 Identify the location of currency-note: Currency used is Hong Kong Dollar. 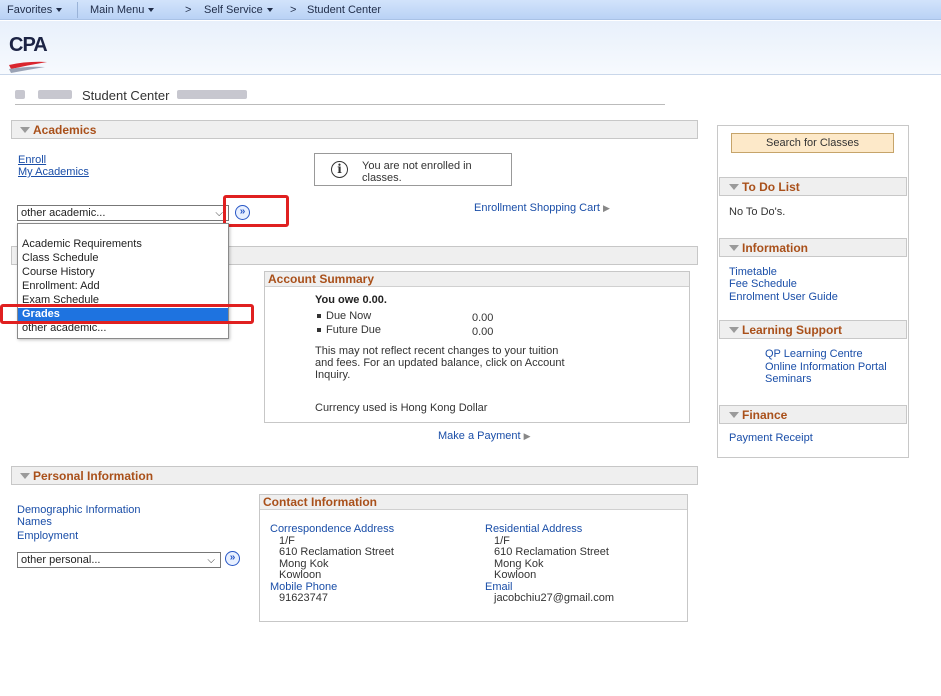
(401, 408).